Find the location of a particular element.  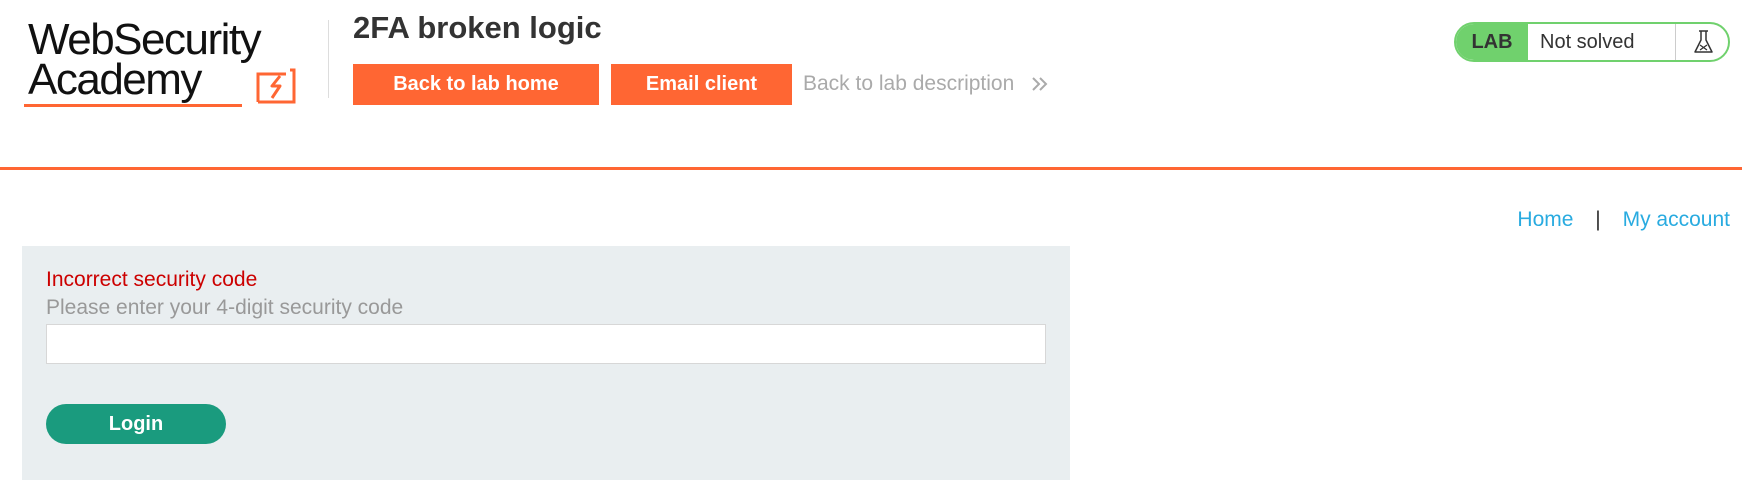

double-chevron-right-icon is located at coordinates (1040, 84).